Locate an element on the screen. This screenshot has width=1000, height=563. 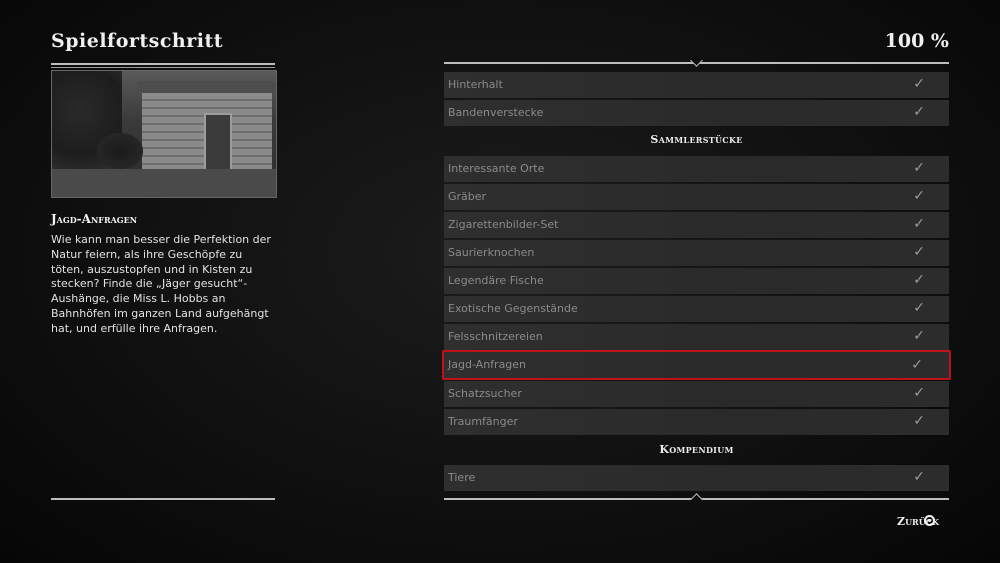
completion-percent: 100 % is located at coordinates (916, 41).